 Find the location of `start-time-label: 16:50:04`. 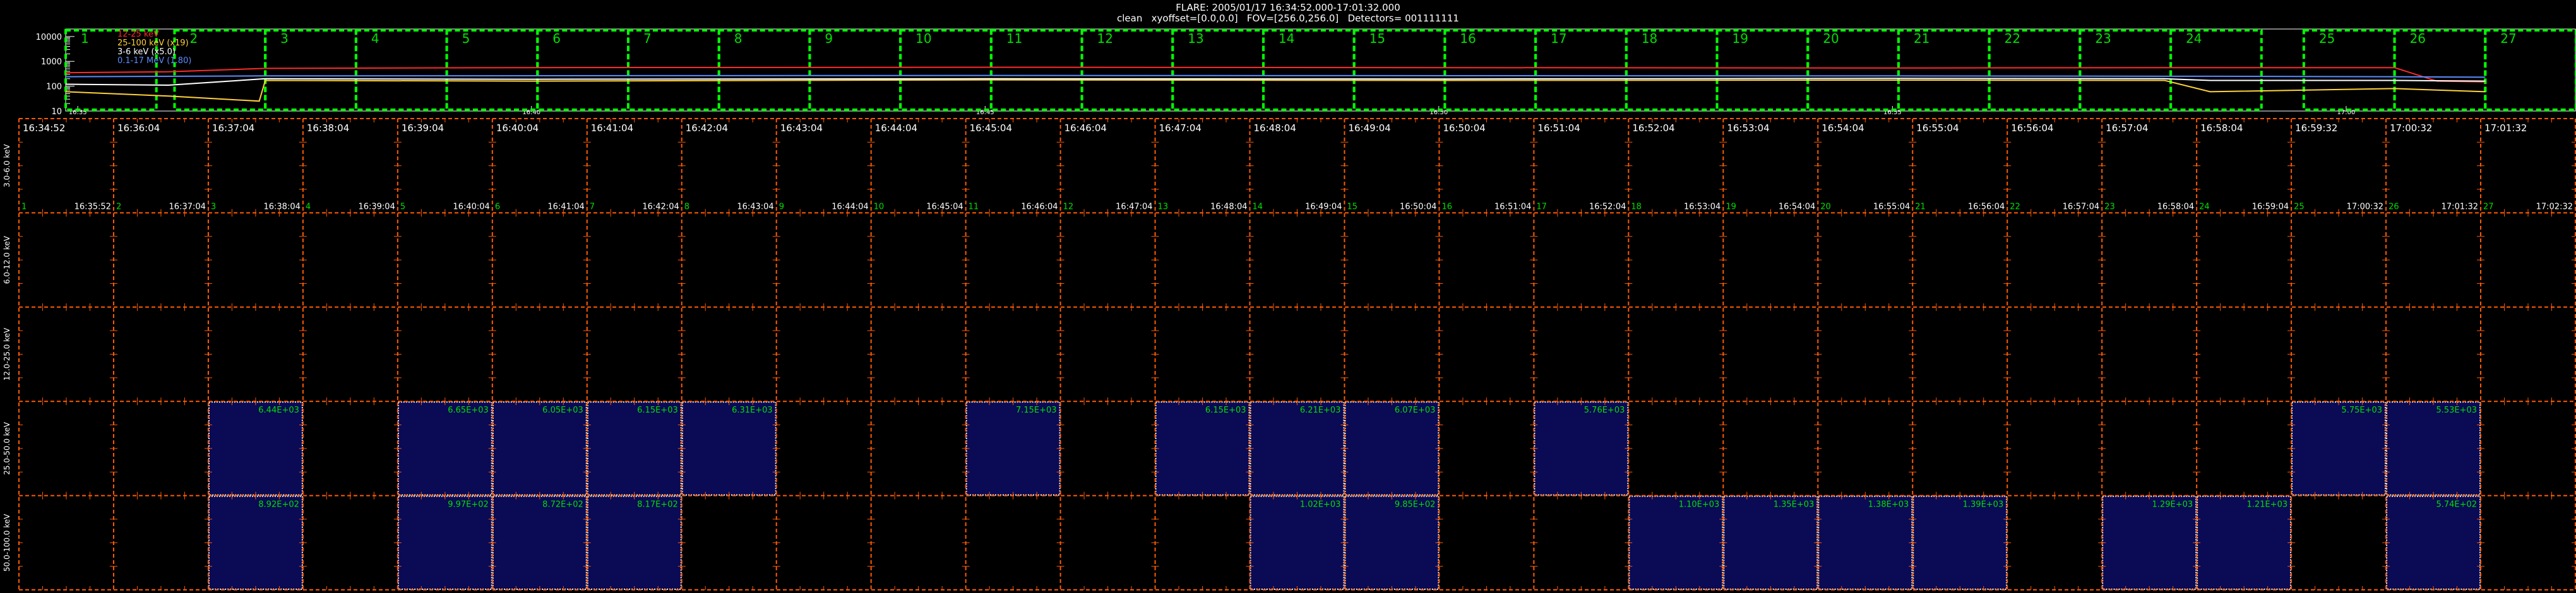

start-time-label: 16:50:04 is located at coordinates (1464, 128).